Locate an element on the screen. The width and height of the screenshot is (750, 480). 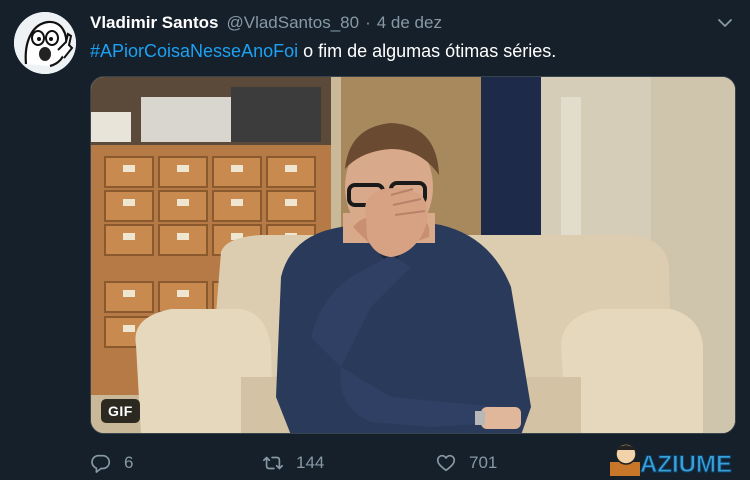
aziume-watermark-logo: AZIUME is located at coordinates (675, 459).